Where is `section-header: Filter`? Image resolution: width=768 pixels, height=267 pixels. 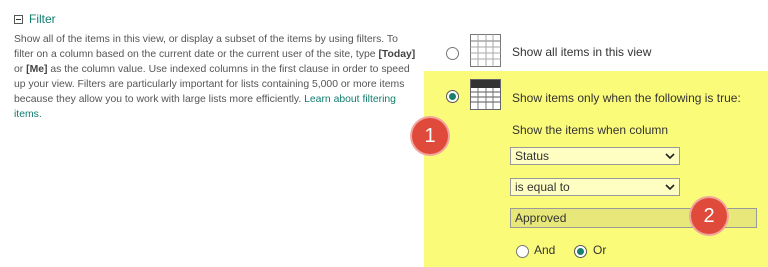 section-header: Filter is located at coordinates (35, 19).